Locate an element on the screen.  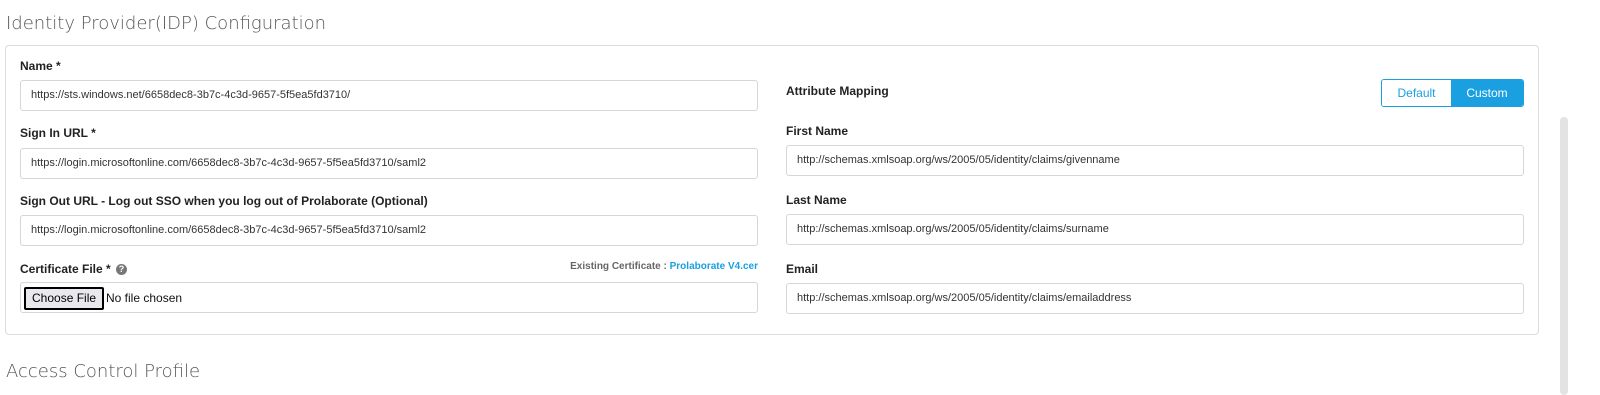
attribute-mapping-label: Attribute Mapping is located at coordinates (837, 91).